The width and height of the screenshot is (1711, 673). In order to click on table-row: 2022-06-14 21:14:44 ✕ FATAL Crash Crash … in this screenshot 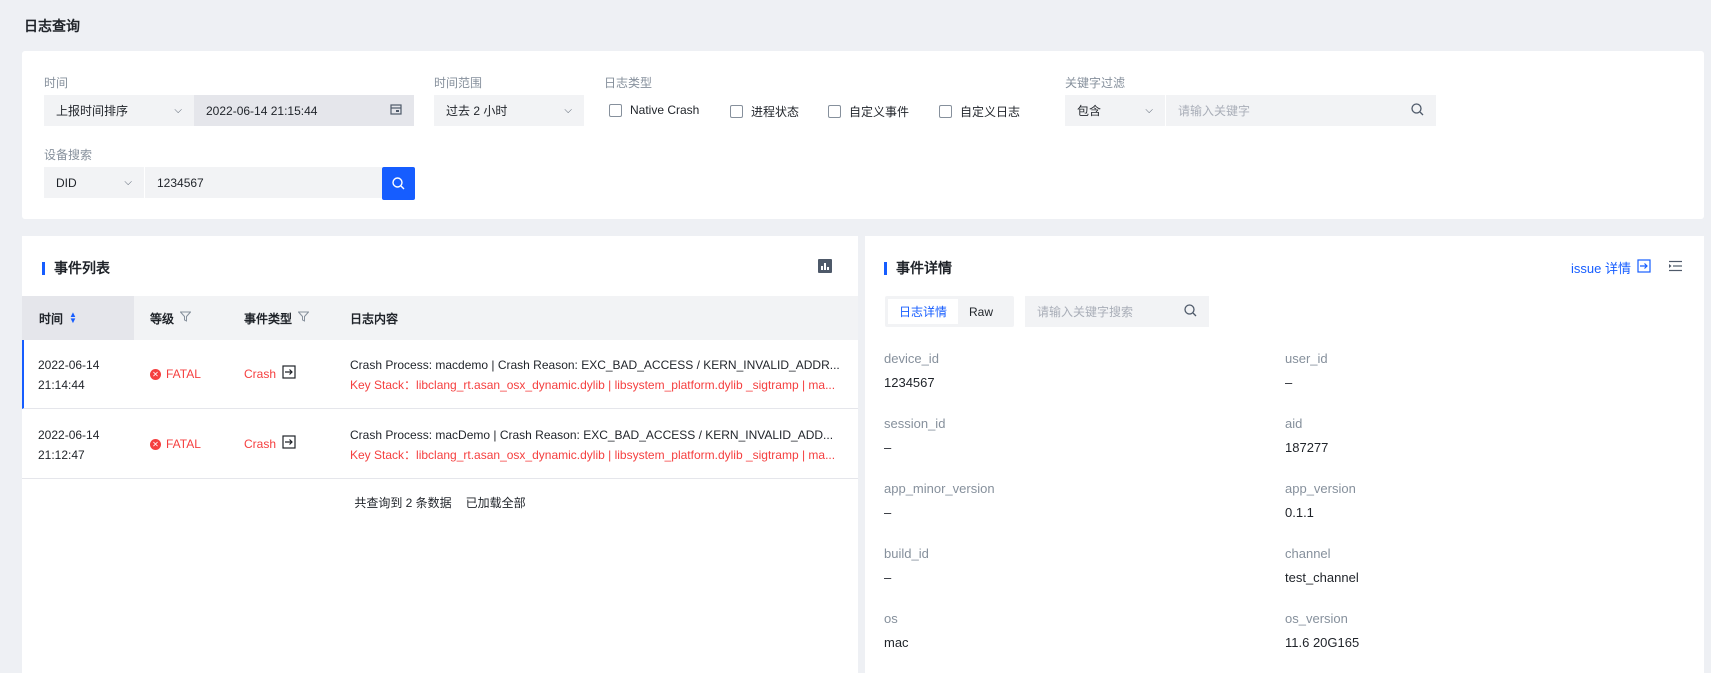, I will do `click(440, 374)`.